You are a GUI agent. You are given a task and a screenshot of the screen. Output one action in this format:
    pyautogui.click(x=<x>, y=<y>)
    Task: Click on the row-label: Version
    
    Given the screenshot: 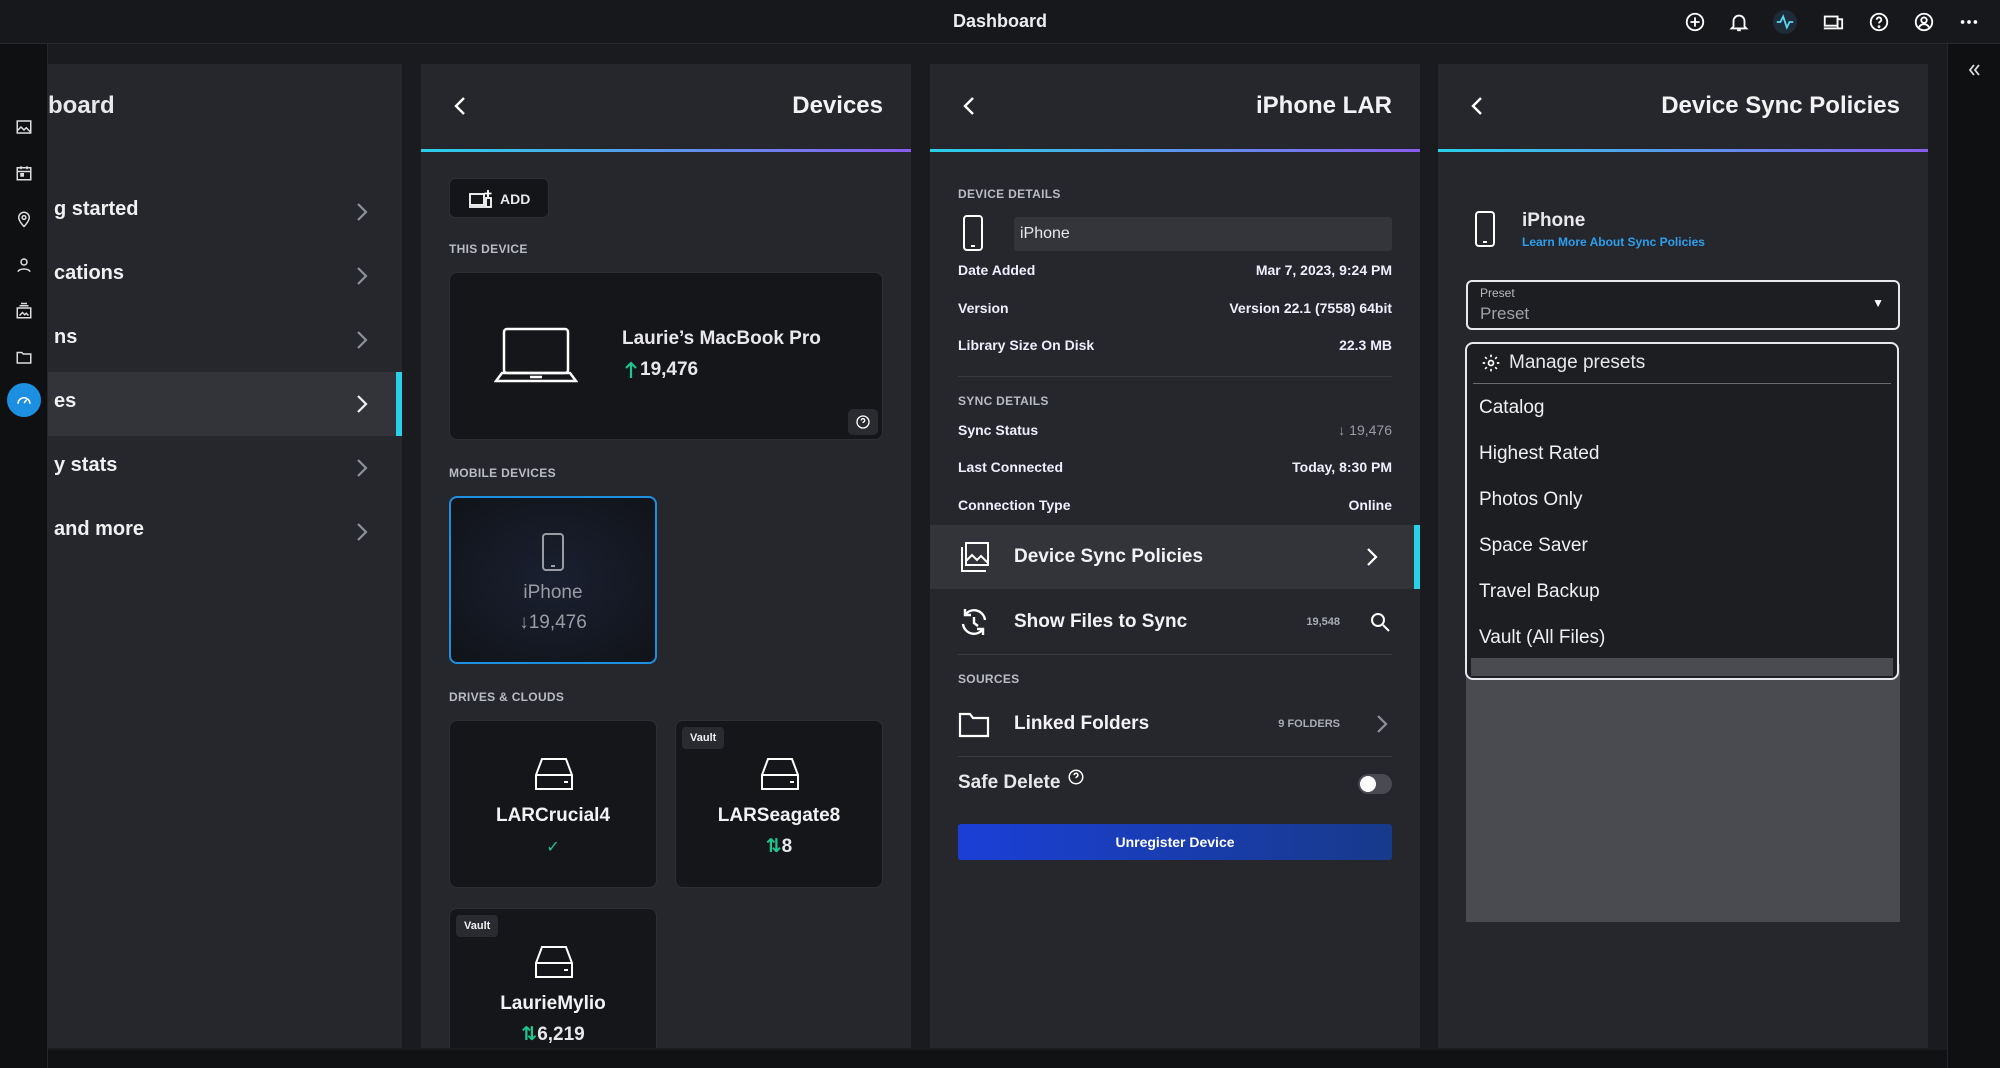 What is the action you would take?
    pyautogui.click(x=983, y=308)
    